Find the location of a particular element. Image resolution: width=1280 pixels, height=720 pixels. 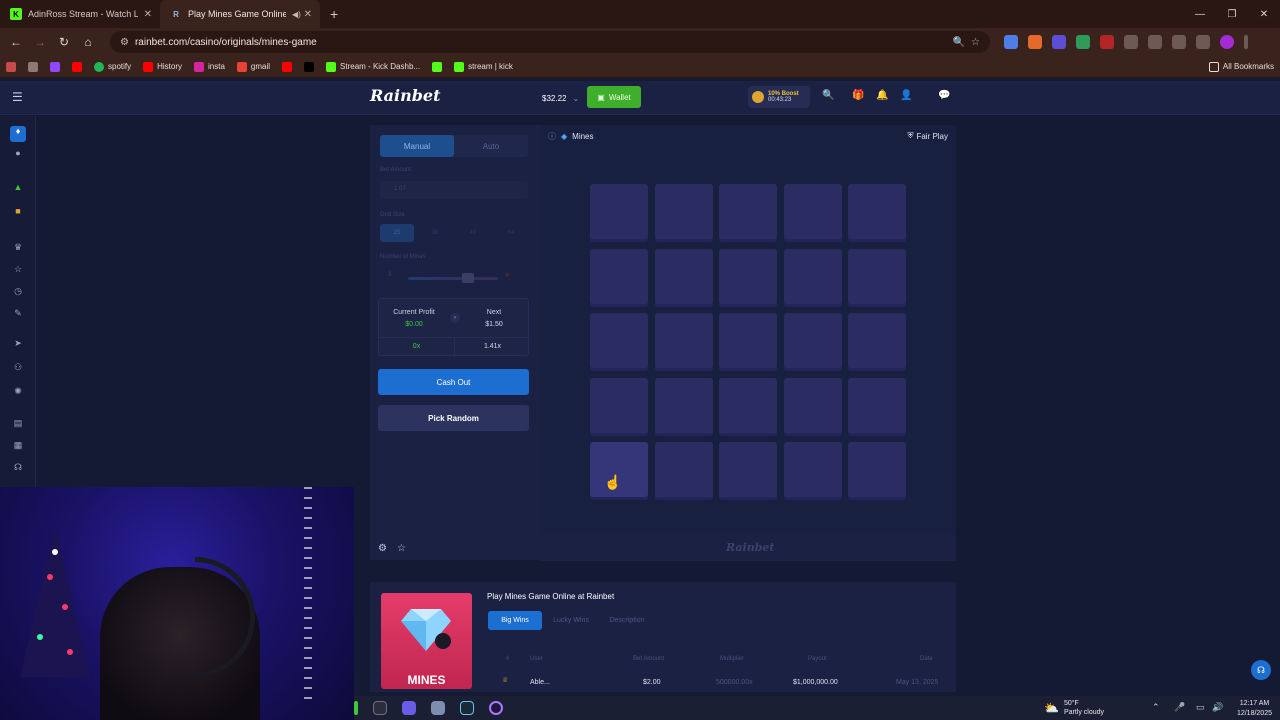

weather-widget: ⛅ 50°F Partly cloudy is located at coordinates (1074, 708).